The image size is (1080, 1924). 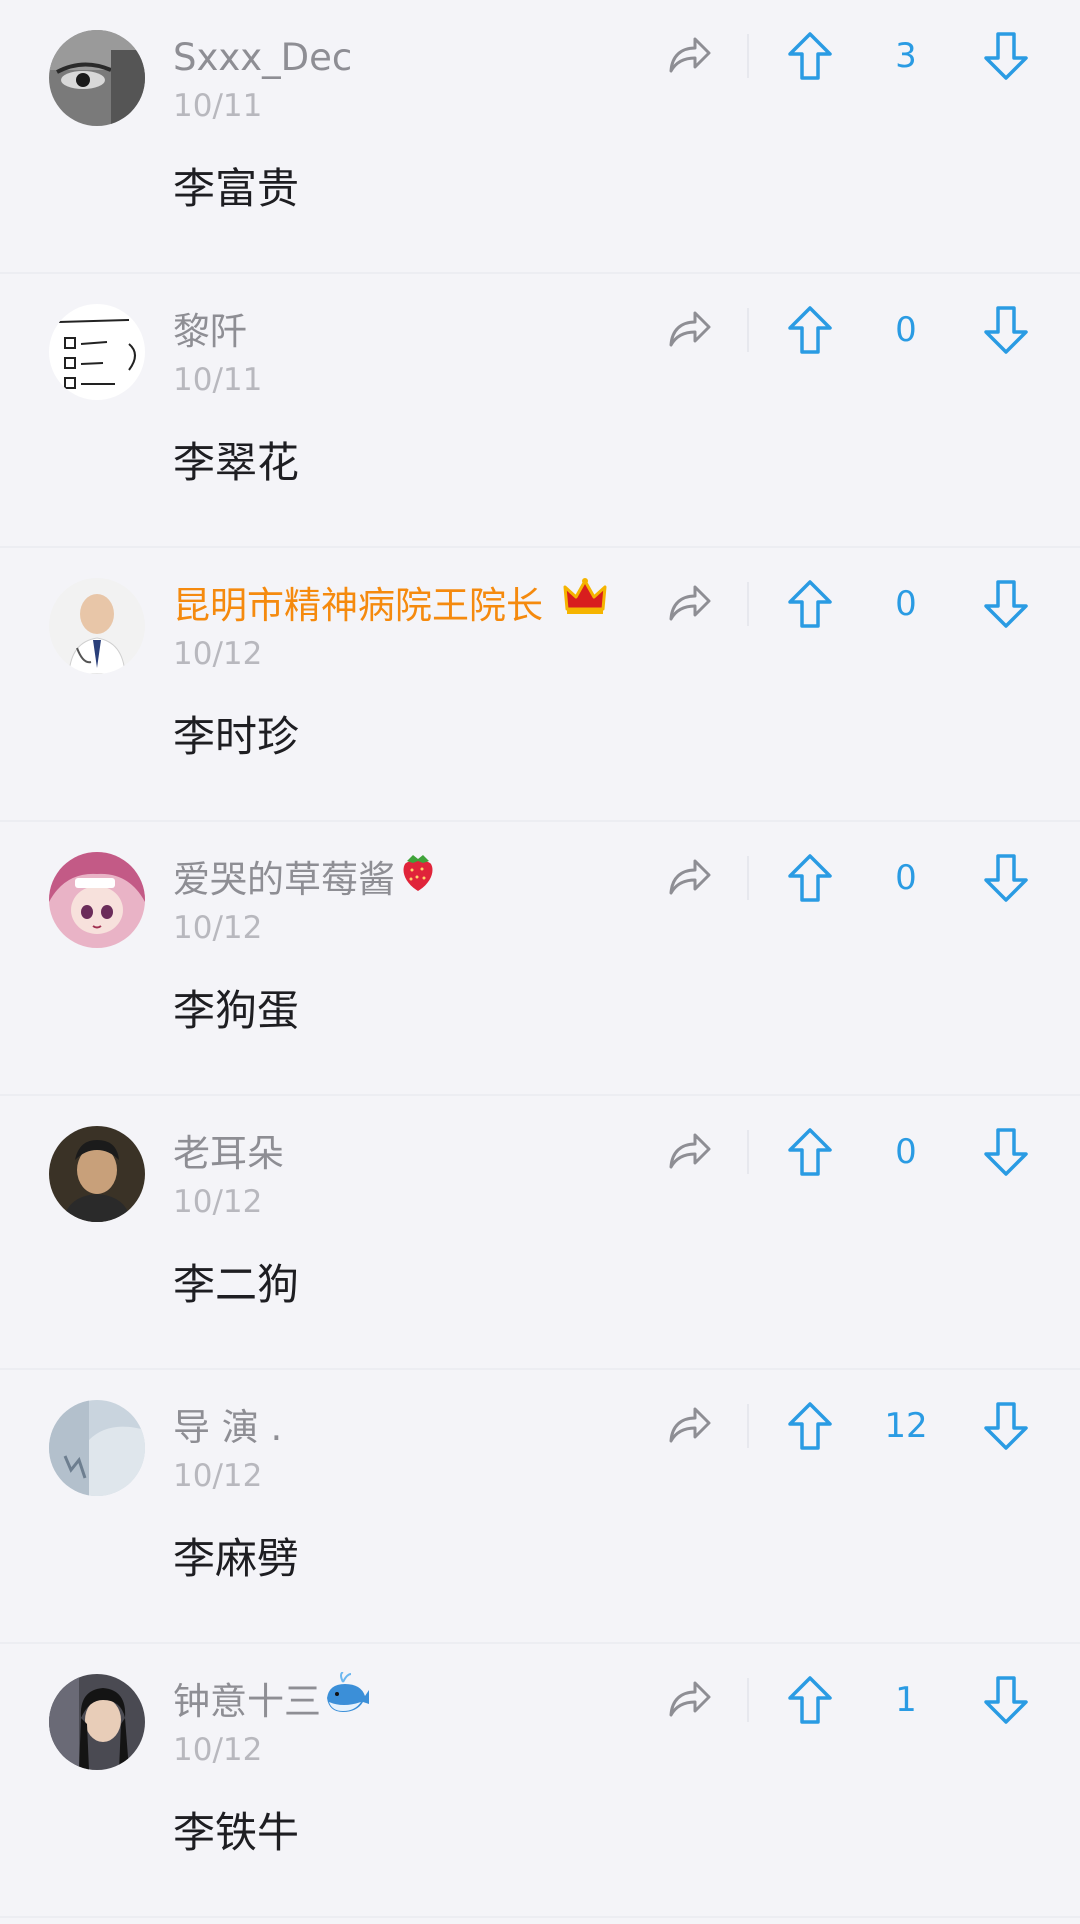 I want to click on whale-emoji, so click(x=347, y=1700).